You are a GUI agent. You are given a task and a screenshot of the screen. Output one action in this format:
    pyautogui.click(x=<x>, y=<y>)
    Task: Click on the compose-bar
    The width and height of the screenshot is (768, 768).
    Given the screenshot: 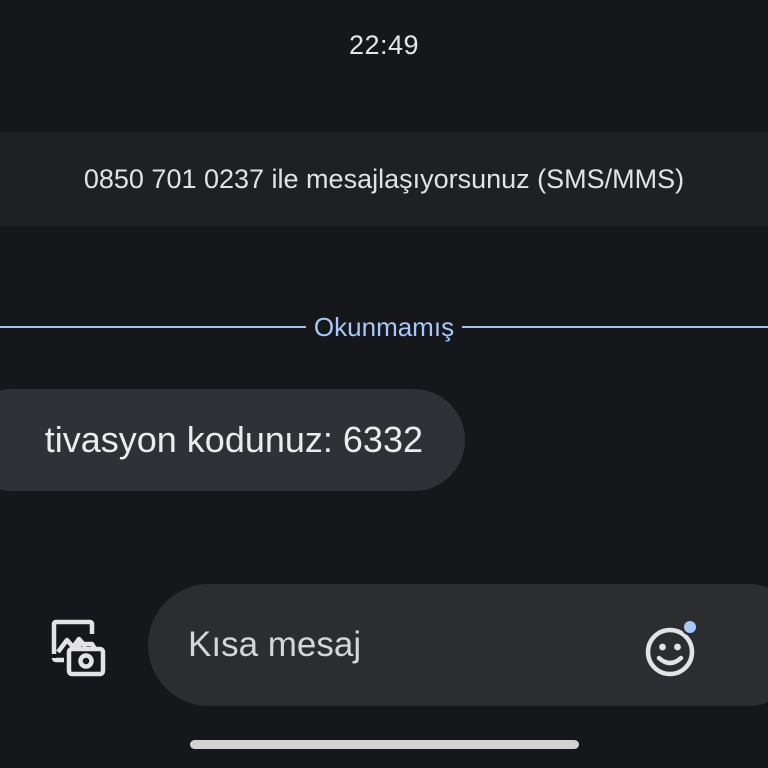 What is the action you would take?
    pyautogui.click(x=458, y=645)
    